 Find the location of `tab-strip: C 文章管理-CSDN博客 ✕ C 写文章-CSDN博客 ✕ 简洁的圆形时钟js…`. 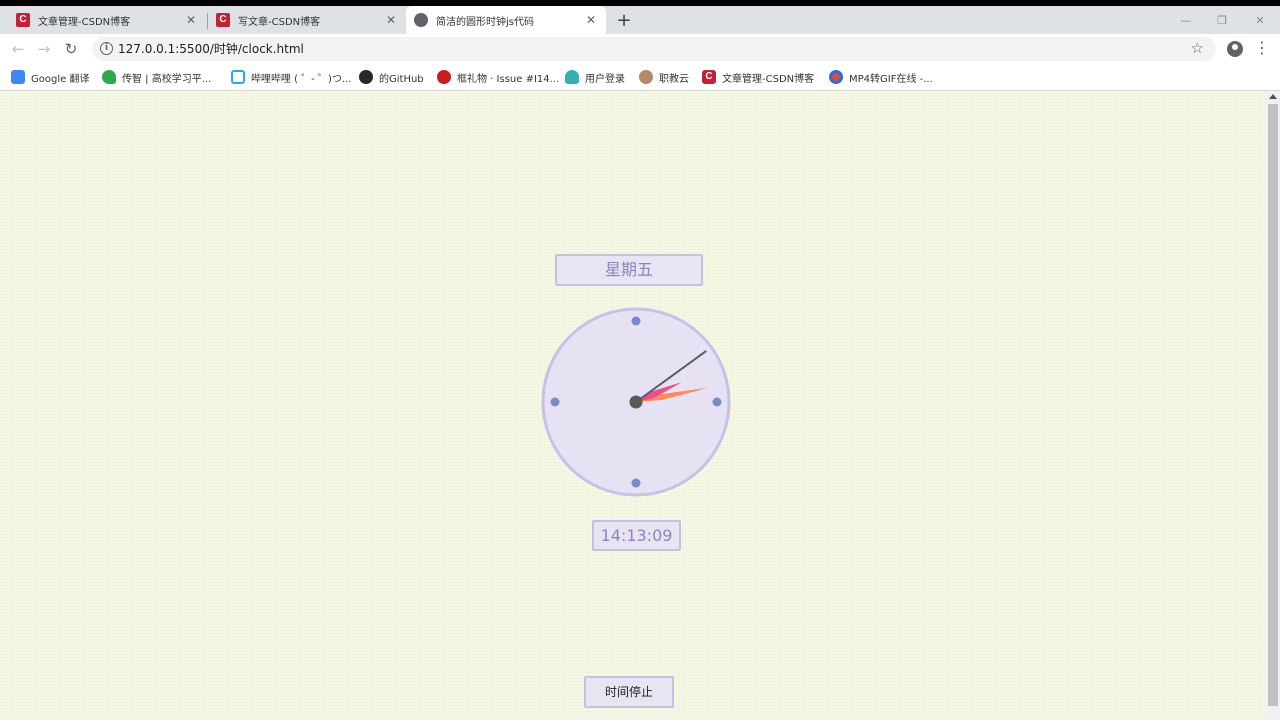

tab-strip: C 文章管理-CSDN博客 ✕ C 写文章-CSDN博客 ✕ 简洁的圆形时钟js… is located at coordinates (640, 20).